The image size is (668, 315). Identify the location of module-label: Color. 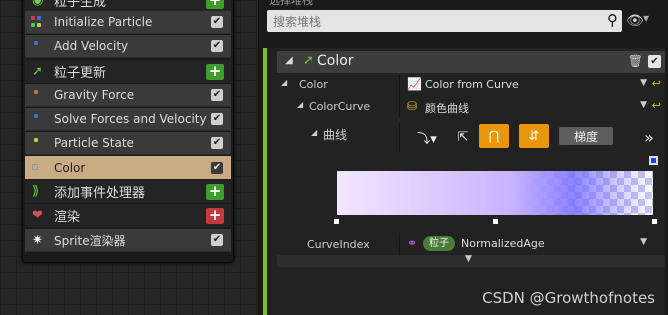
(70, 167).